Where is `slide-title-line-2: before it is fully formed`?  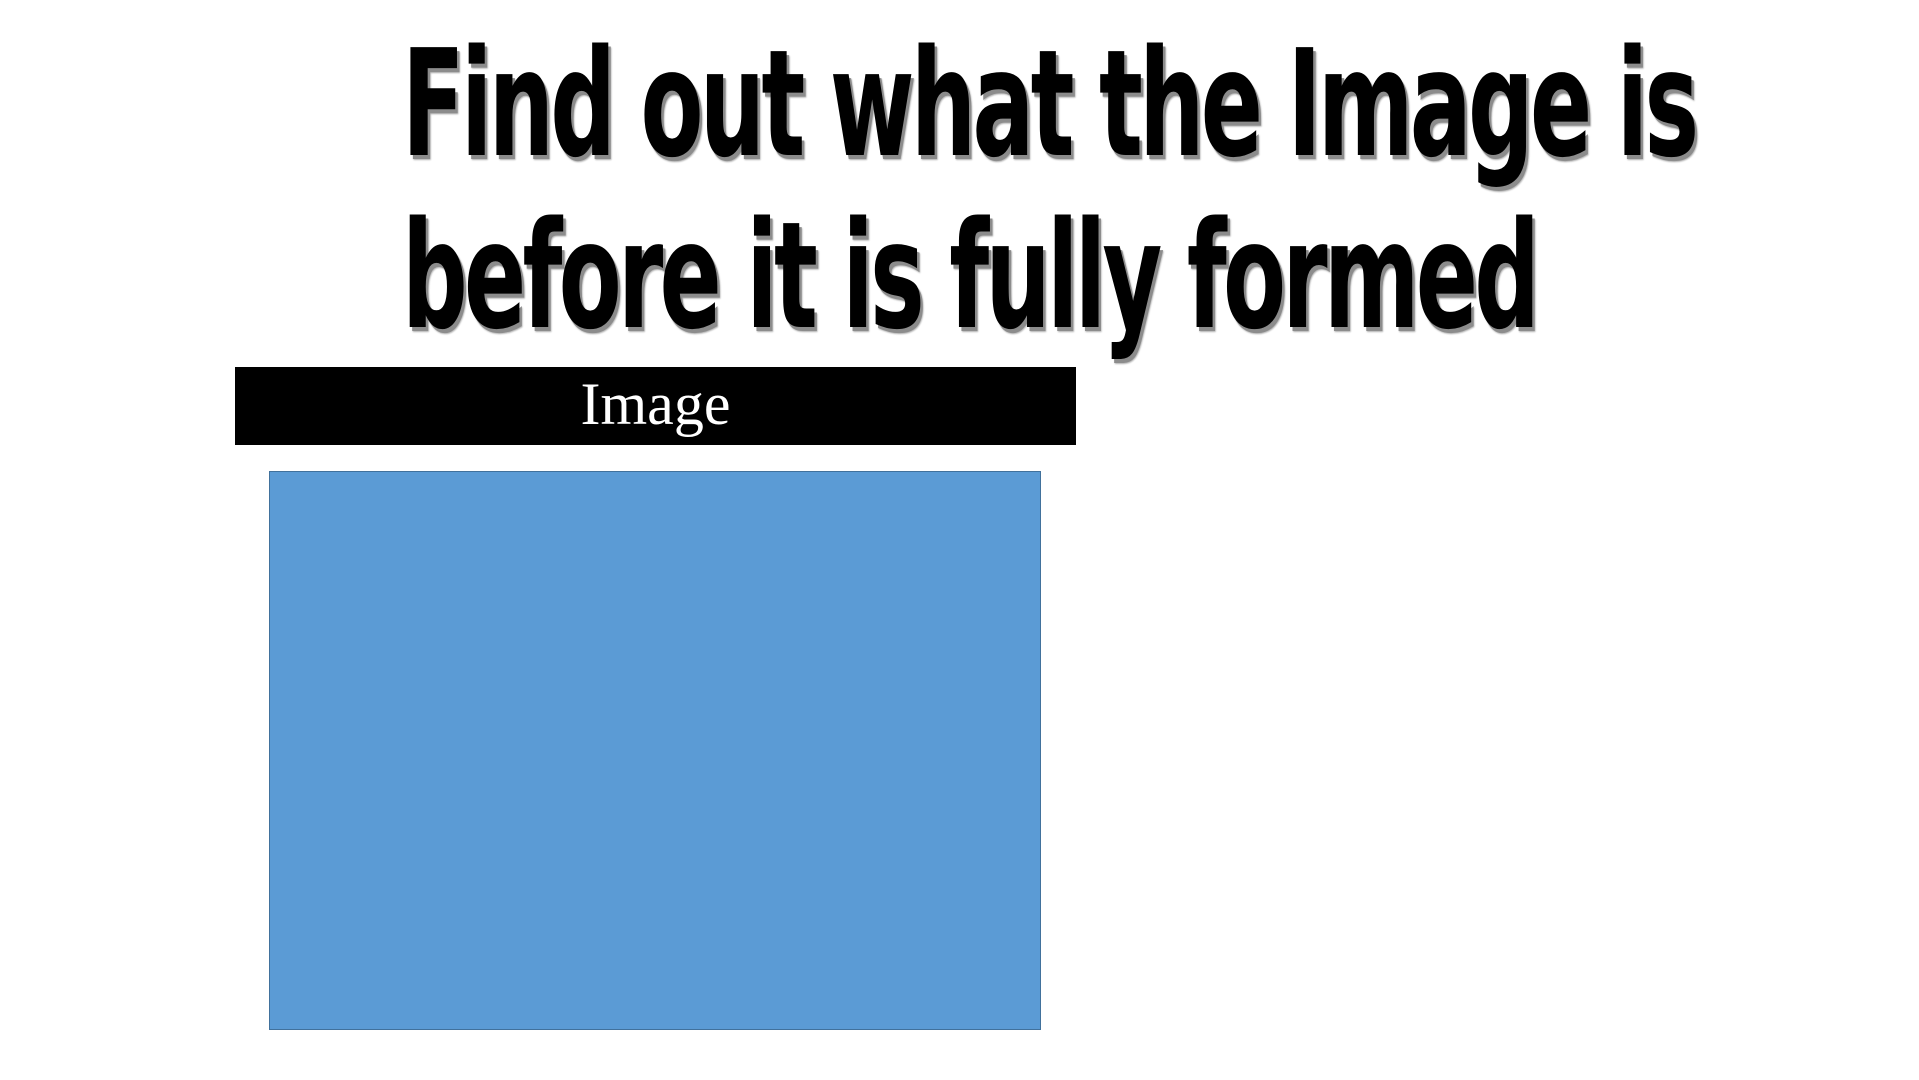 slide-title-line-2: before it is fully formed is located at coordinates (971, 276).